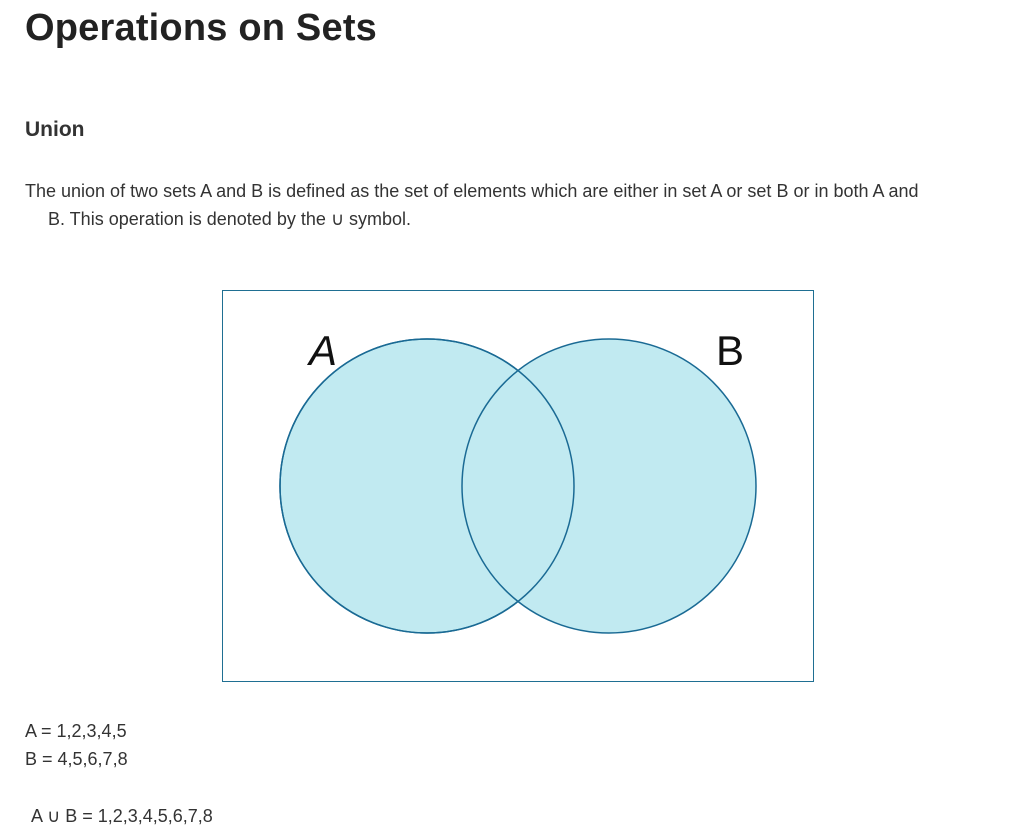 The image size is (1029, 827). I want to click on set-a-label: A, so click(321, 350).